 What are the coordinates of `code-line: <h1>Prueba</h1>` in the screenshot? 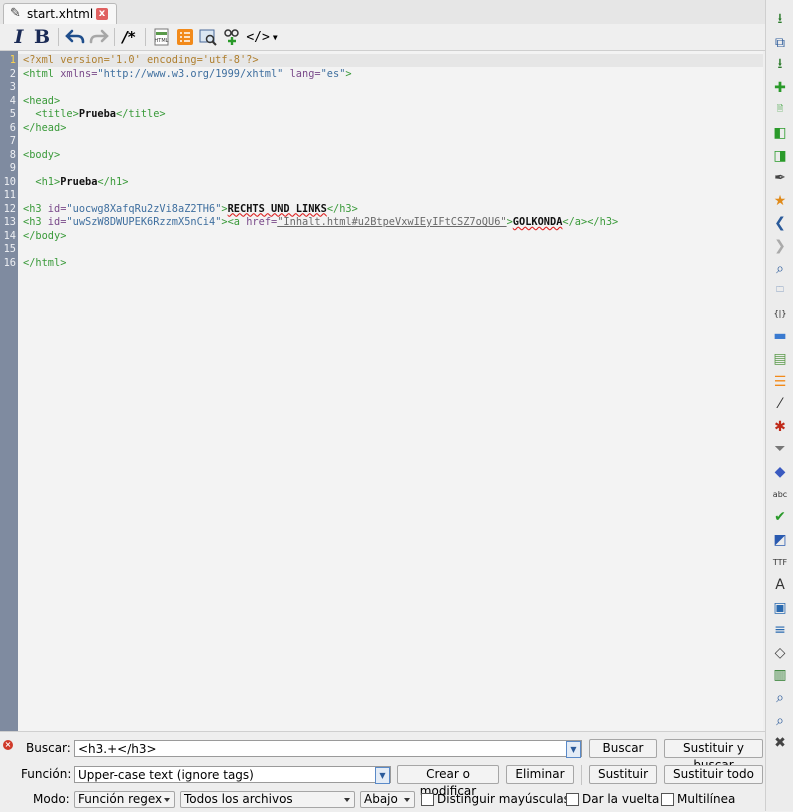 It's located at (390, 182).